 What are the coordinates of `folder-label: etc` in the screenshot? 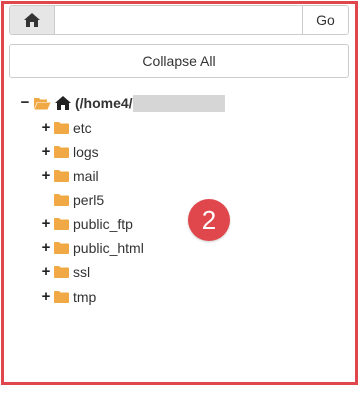 It's located at (82, 128).